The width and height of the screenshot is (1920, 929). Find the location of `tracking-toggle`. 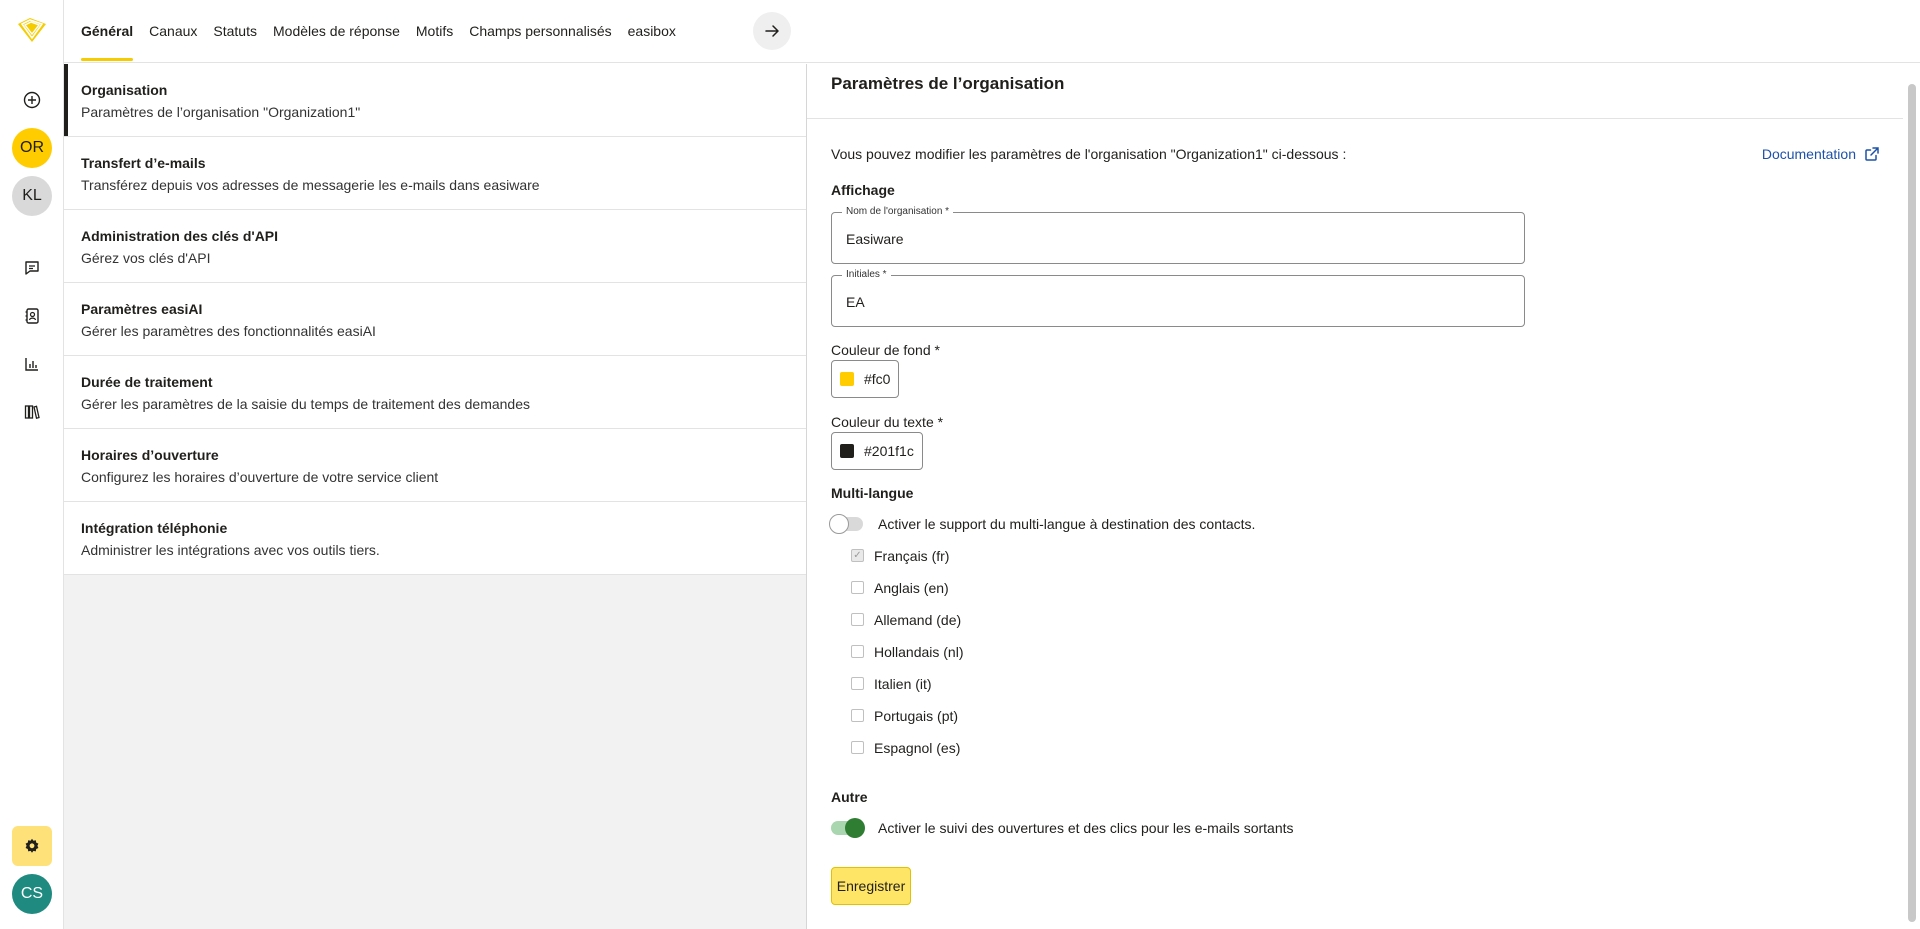

tracking-toggle is located at coordinates (848, 828).